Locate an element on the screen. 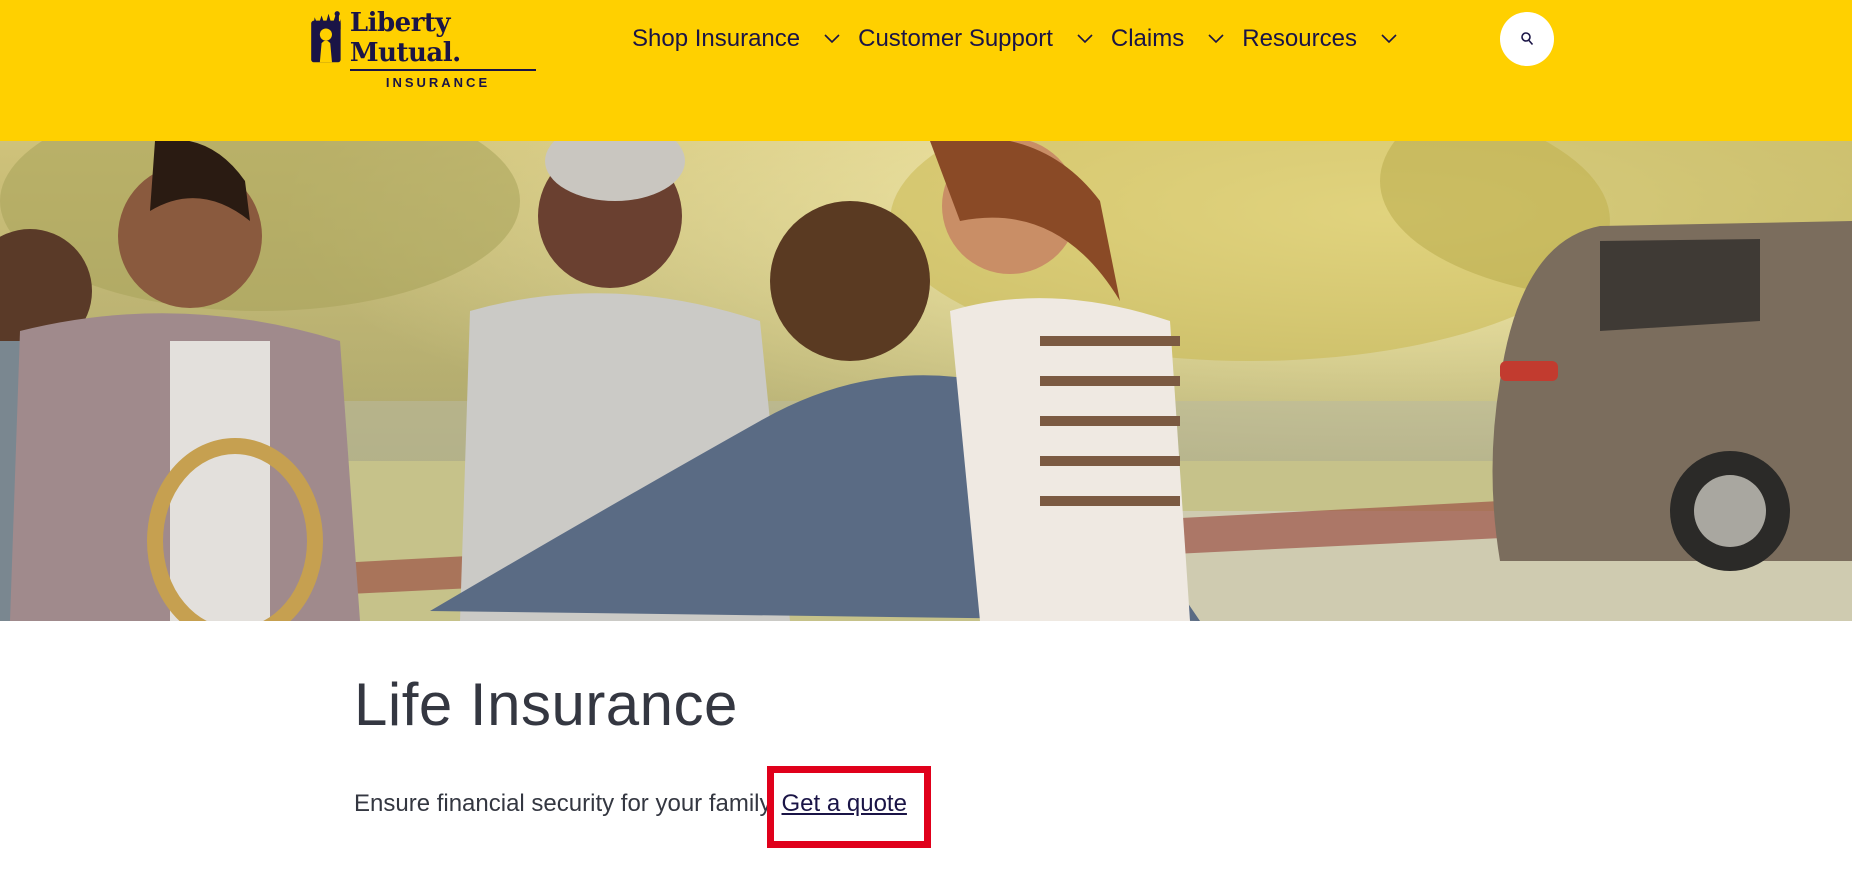 Image resolution: width=1852 pixels, height=880 pixels. brand-sub: INSURANCE is located at coordinates (438, 82).